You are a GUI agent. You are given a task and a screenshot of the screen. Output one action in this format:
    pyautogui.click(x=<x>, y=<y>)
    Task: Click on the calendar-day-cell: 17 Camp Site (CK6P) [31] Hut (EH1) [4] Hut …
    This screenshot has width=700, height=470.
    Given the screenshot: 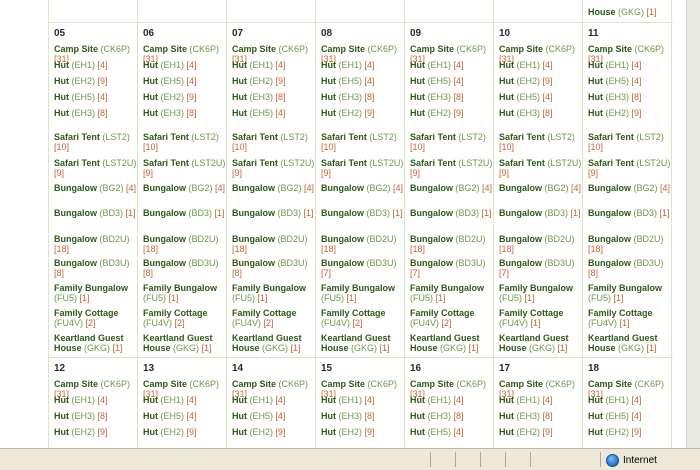 What is the action you would take?
    pyautogui.click(x=537, y=403)
    